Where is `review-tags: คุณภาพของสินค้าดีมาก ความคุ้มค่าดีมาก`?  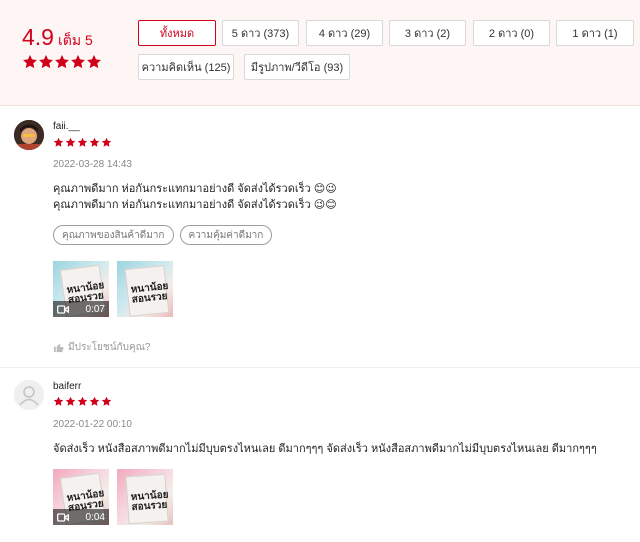 review-tags: คุณภาพของสินค้าดีมาก ความคุ้มค่าดีมาก is located at coordinates (163, 235).